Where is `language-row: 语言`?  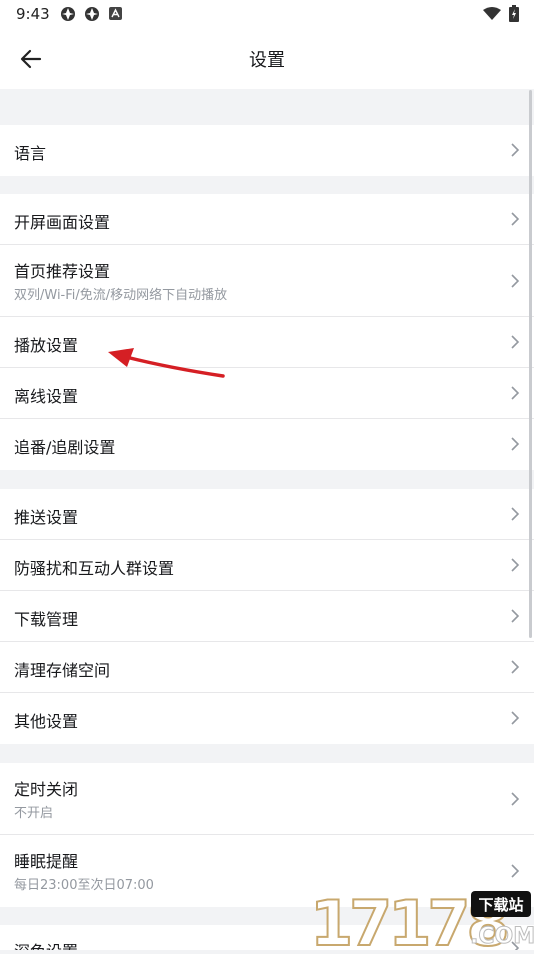 language-row: 语言 is located at coordinates (267, 150).